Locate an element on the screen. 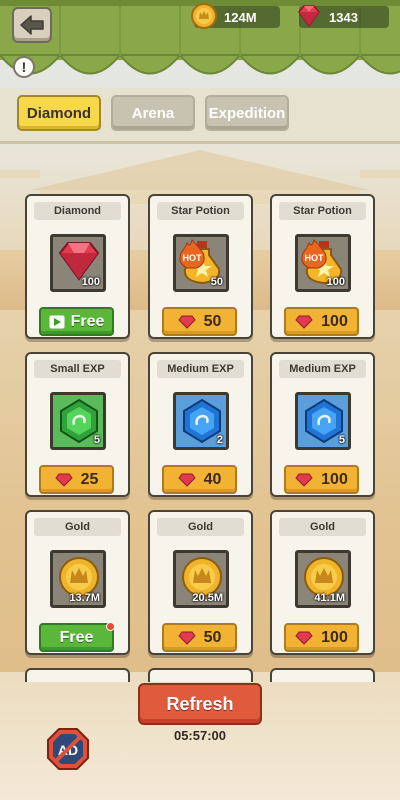  refresh-button: Refresh is located at coordinates (200, 704).